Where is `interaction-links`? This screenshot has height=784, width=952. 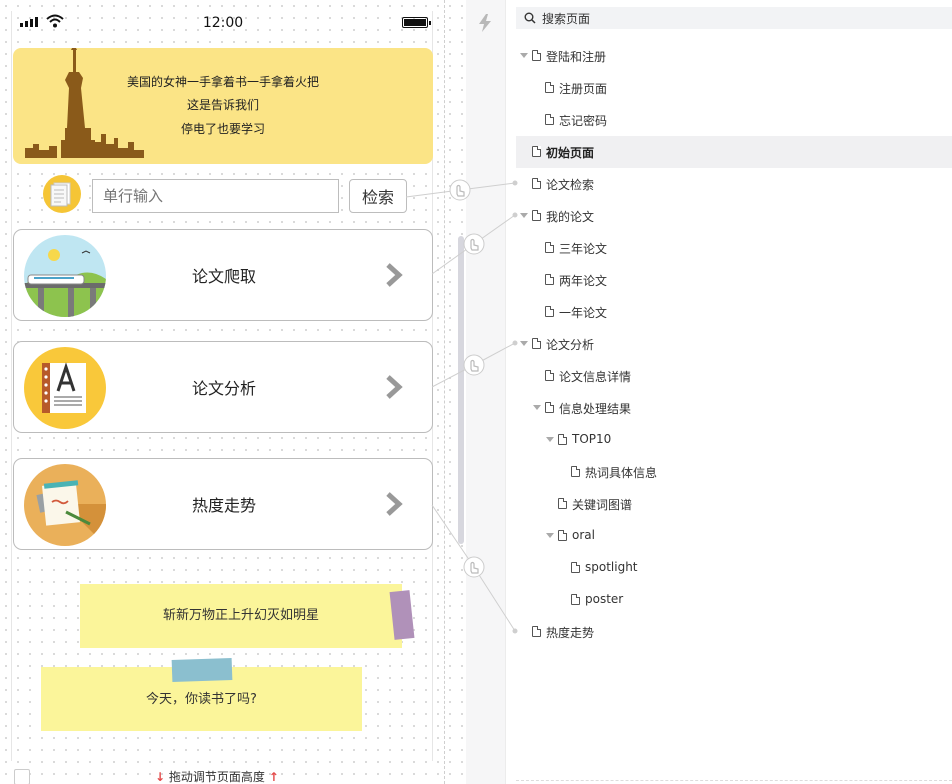 interaction-links is located at coordinates (461, 406).